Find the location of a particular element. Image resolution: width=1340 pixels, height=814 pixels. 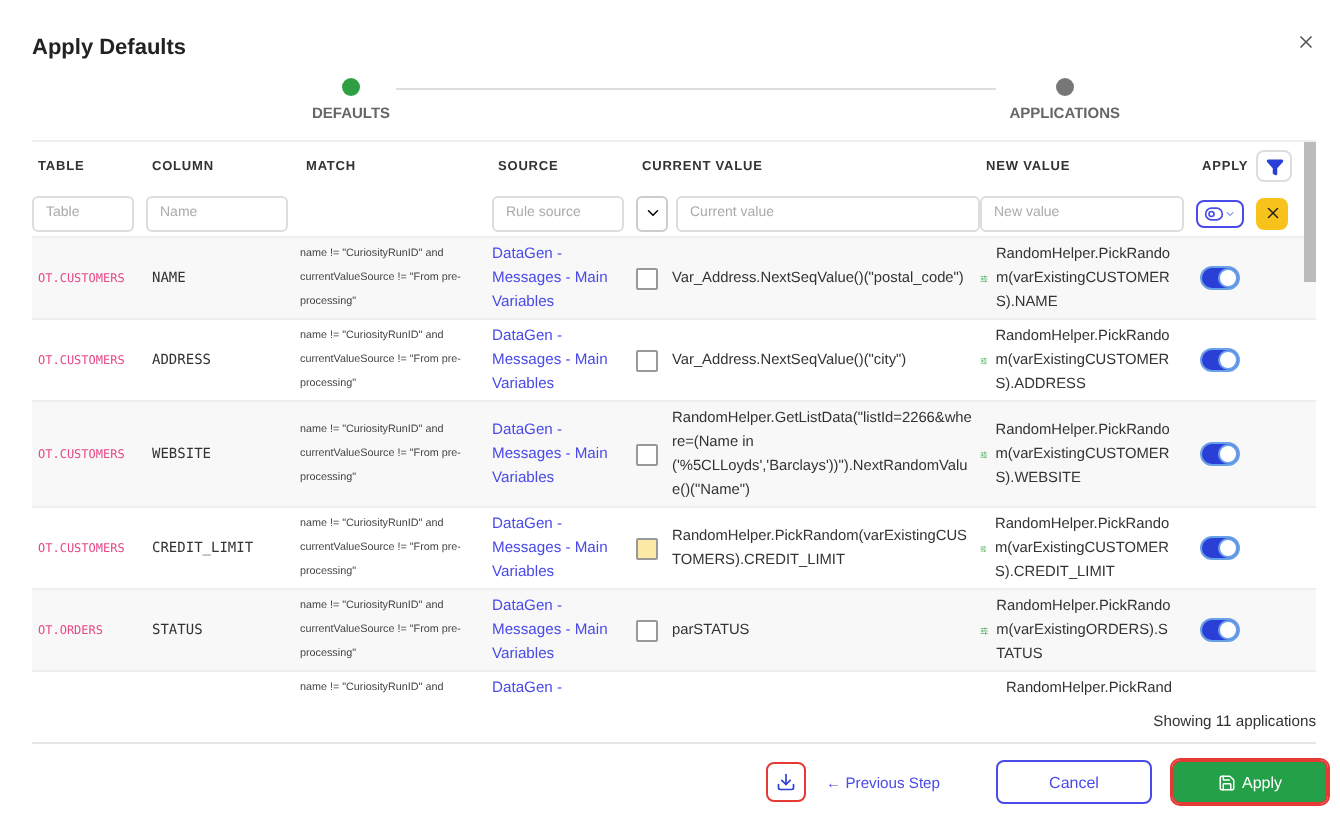

toggle-filter-button is located at coordinates (1220, 213).